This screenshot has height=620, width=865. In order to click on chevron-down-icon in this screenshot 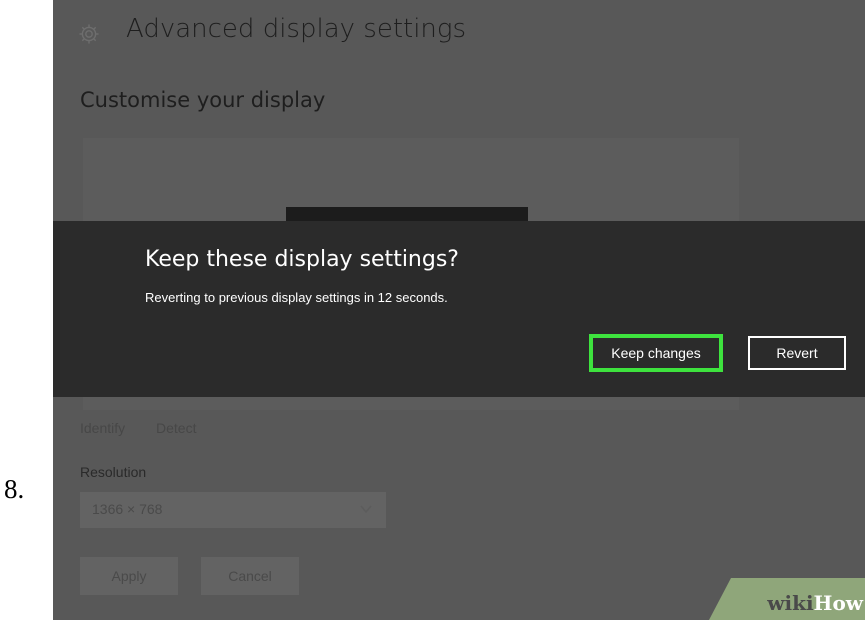, I will do `click(366, 509)`.